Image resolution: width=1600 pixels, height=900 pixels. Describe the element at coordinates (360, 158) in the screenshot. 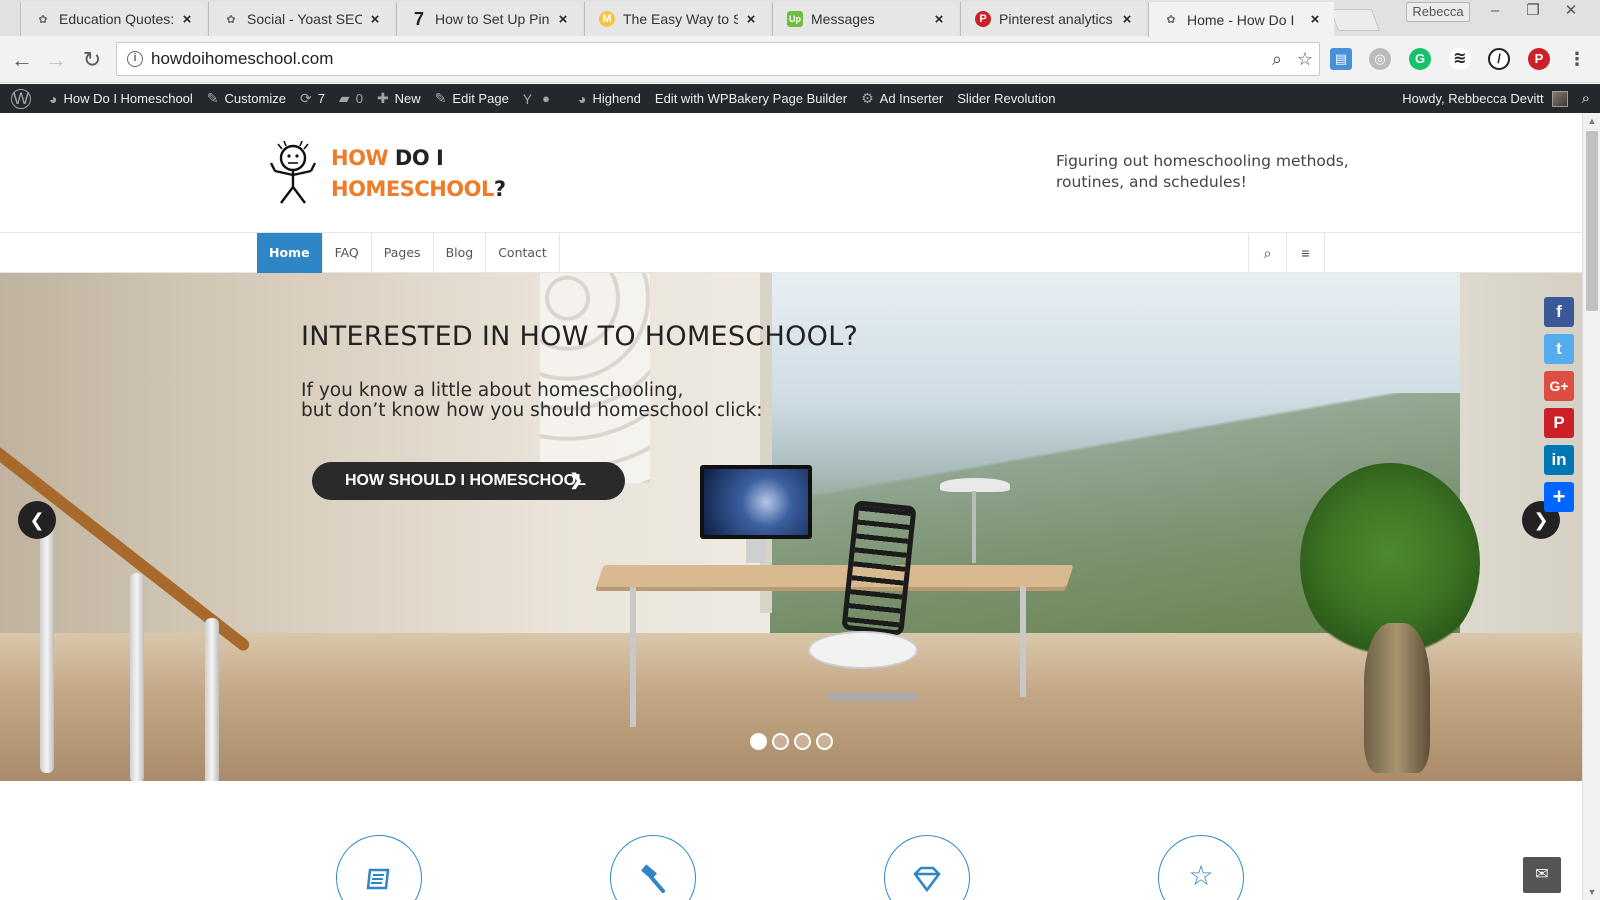

I see `logo-word-how: HOW` at that location.